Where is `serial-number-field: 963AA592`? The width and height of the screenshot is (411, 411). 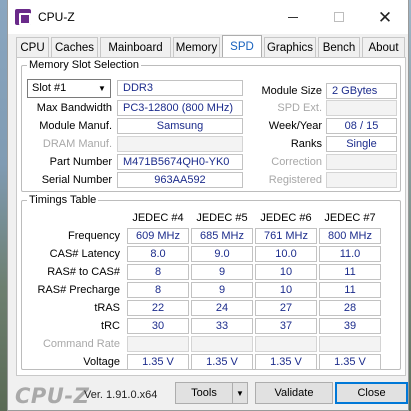 serial-number-field: 963AA592 is located at coordinates (180, 180).